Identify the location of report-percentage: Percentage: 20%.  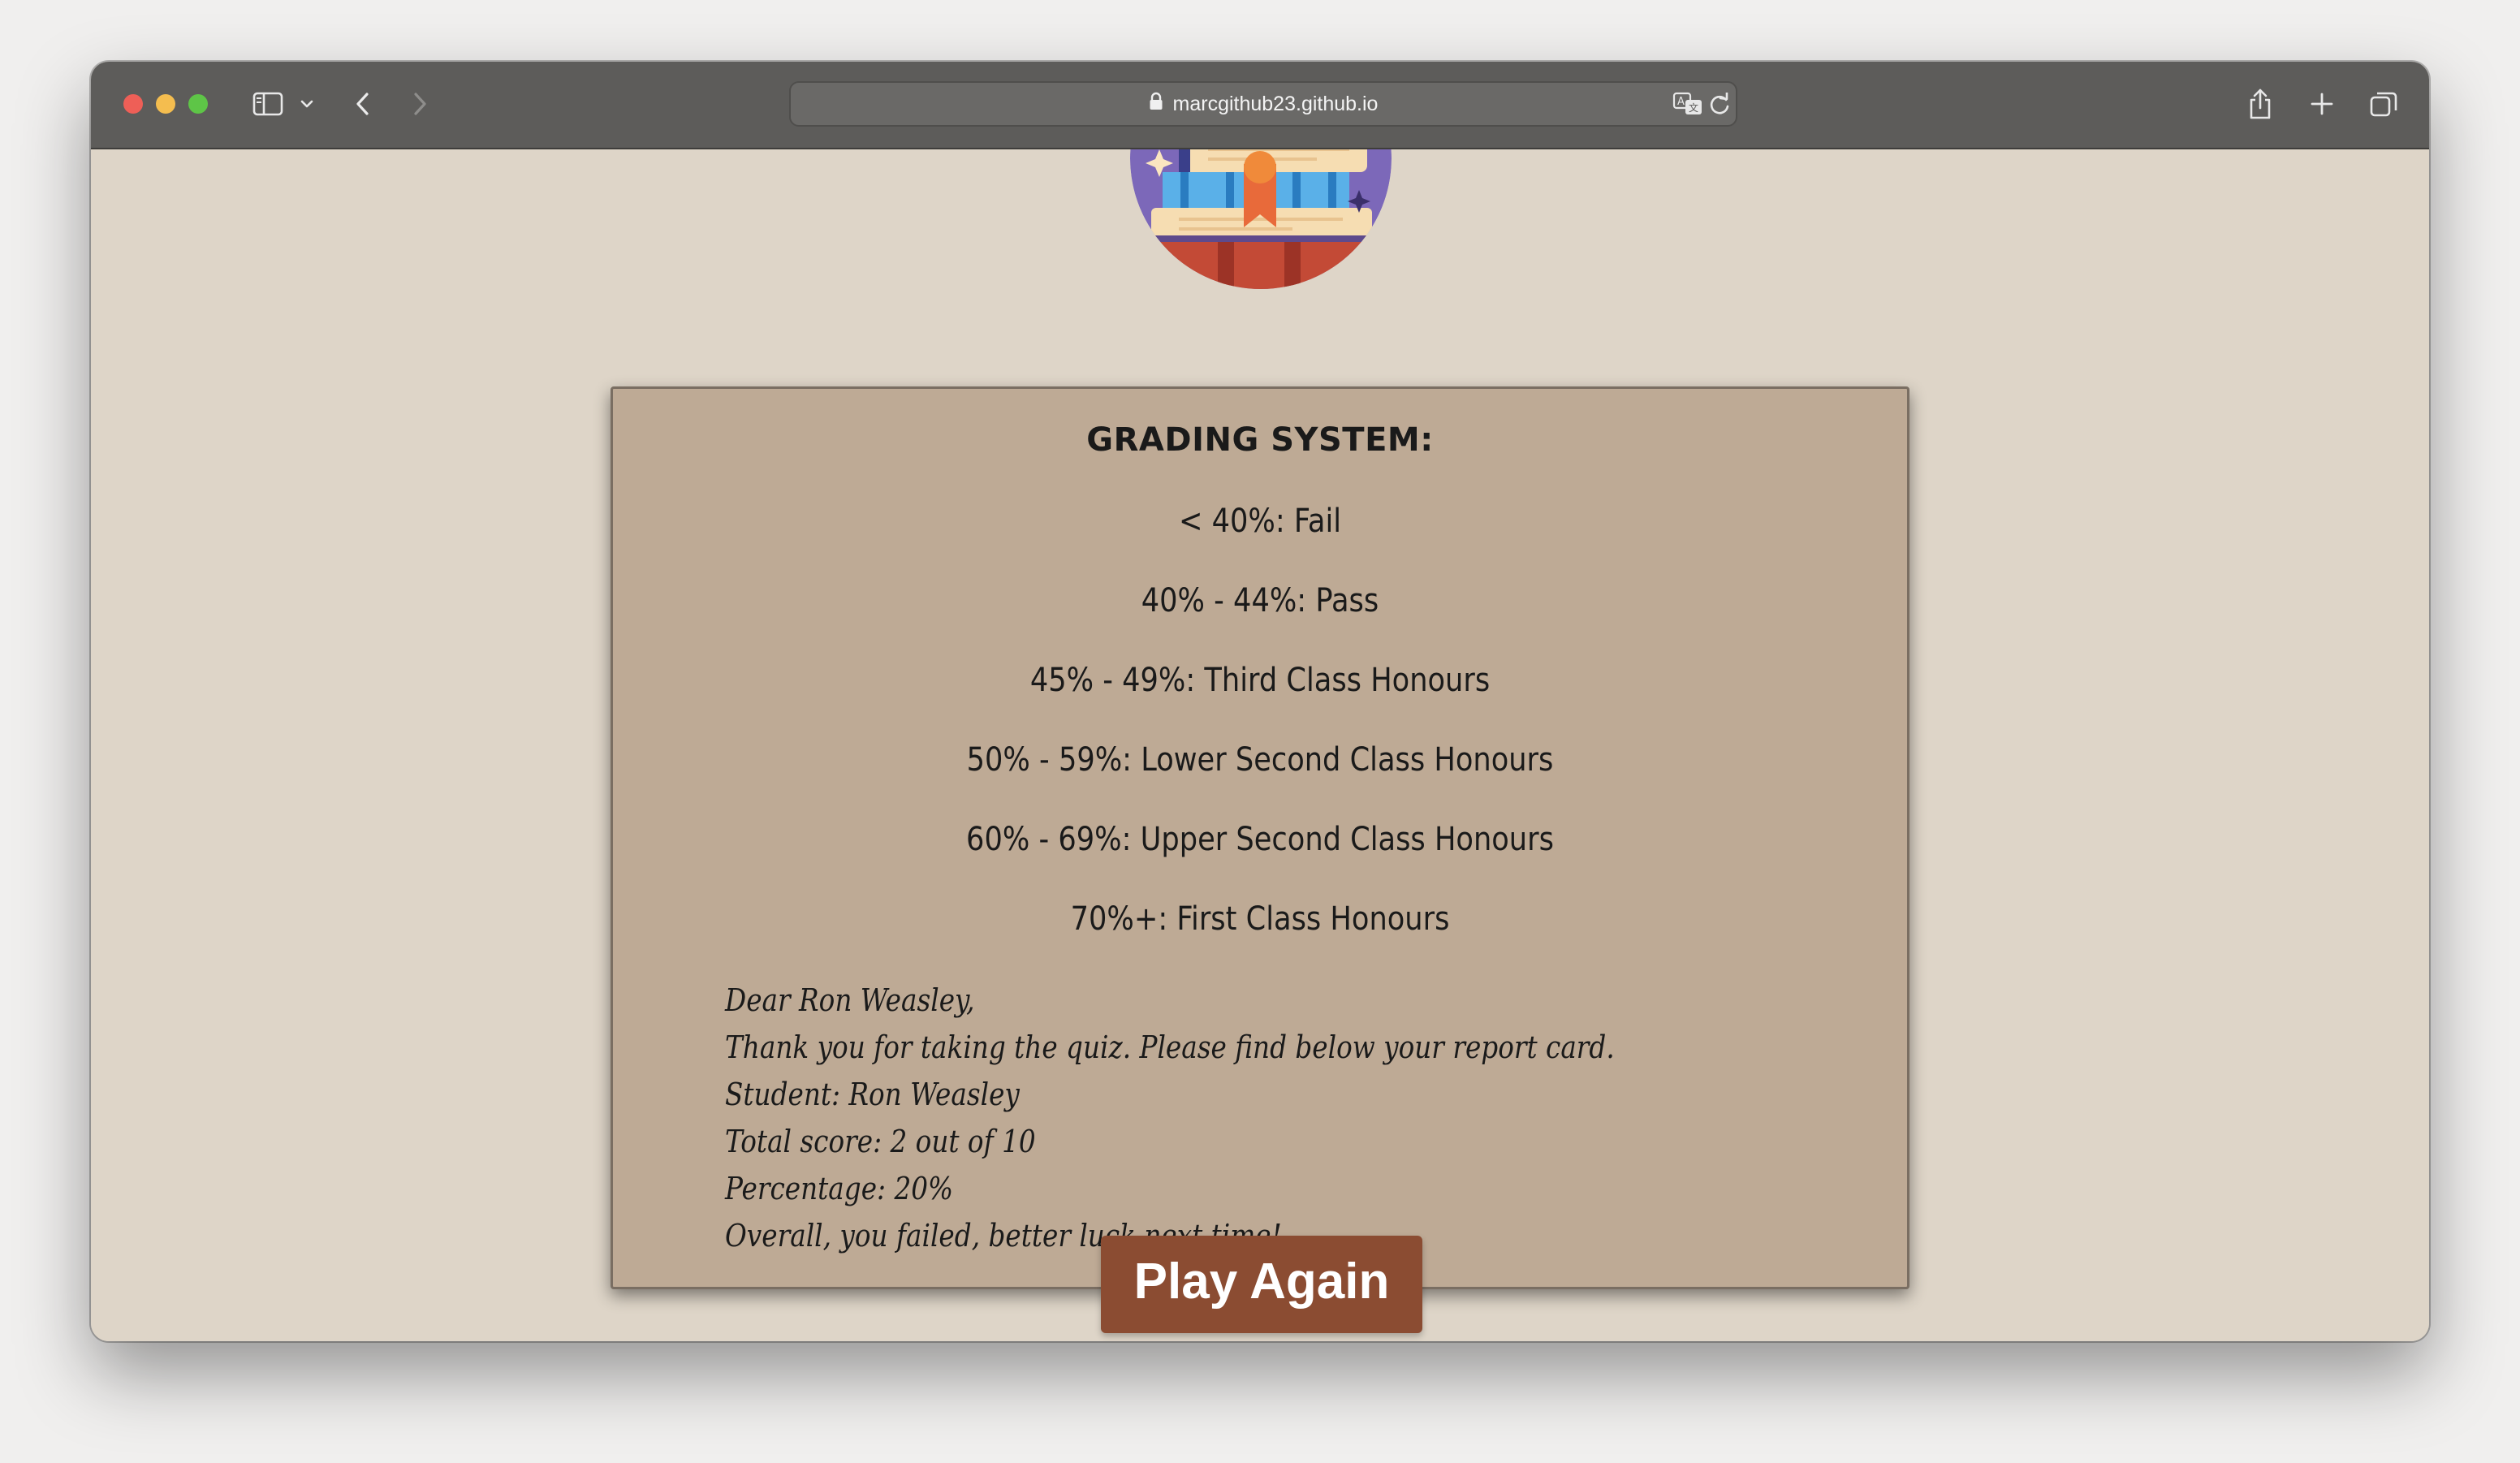
(839, 1189).